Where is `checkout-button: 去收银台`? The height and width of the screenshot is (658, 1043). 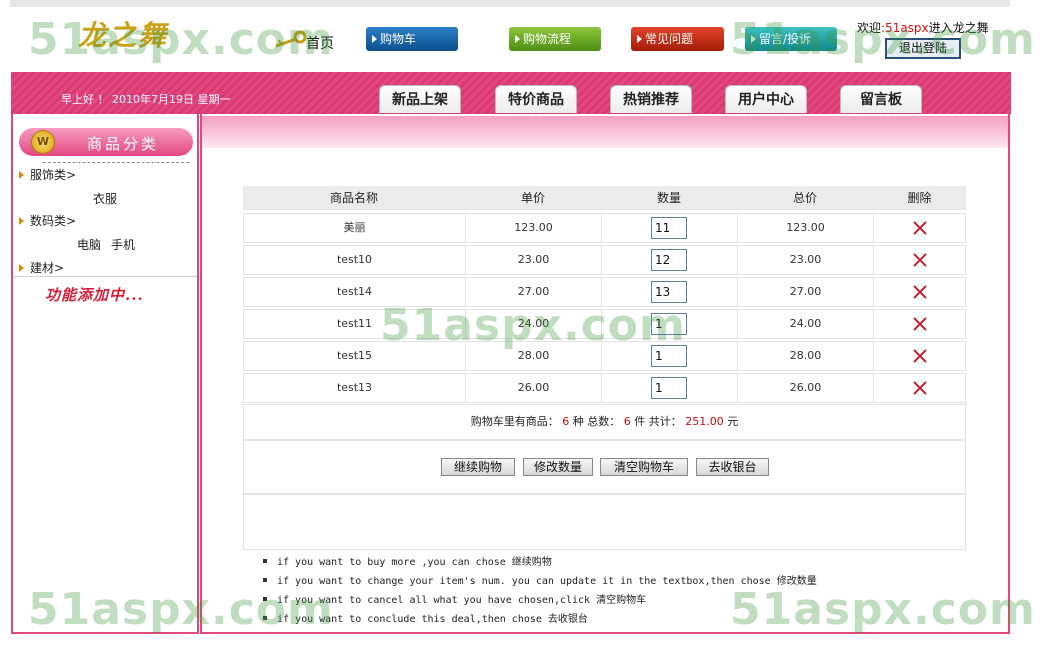 checkout-button: 去收银台 is located at coordinates (732, 467).